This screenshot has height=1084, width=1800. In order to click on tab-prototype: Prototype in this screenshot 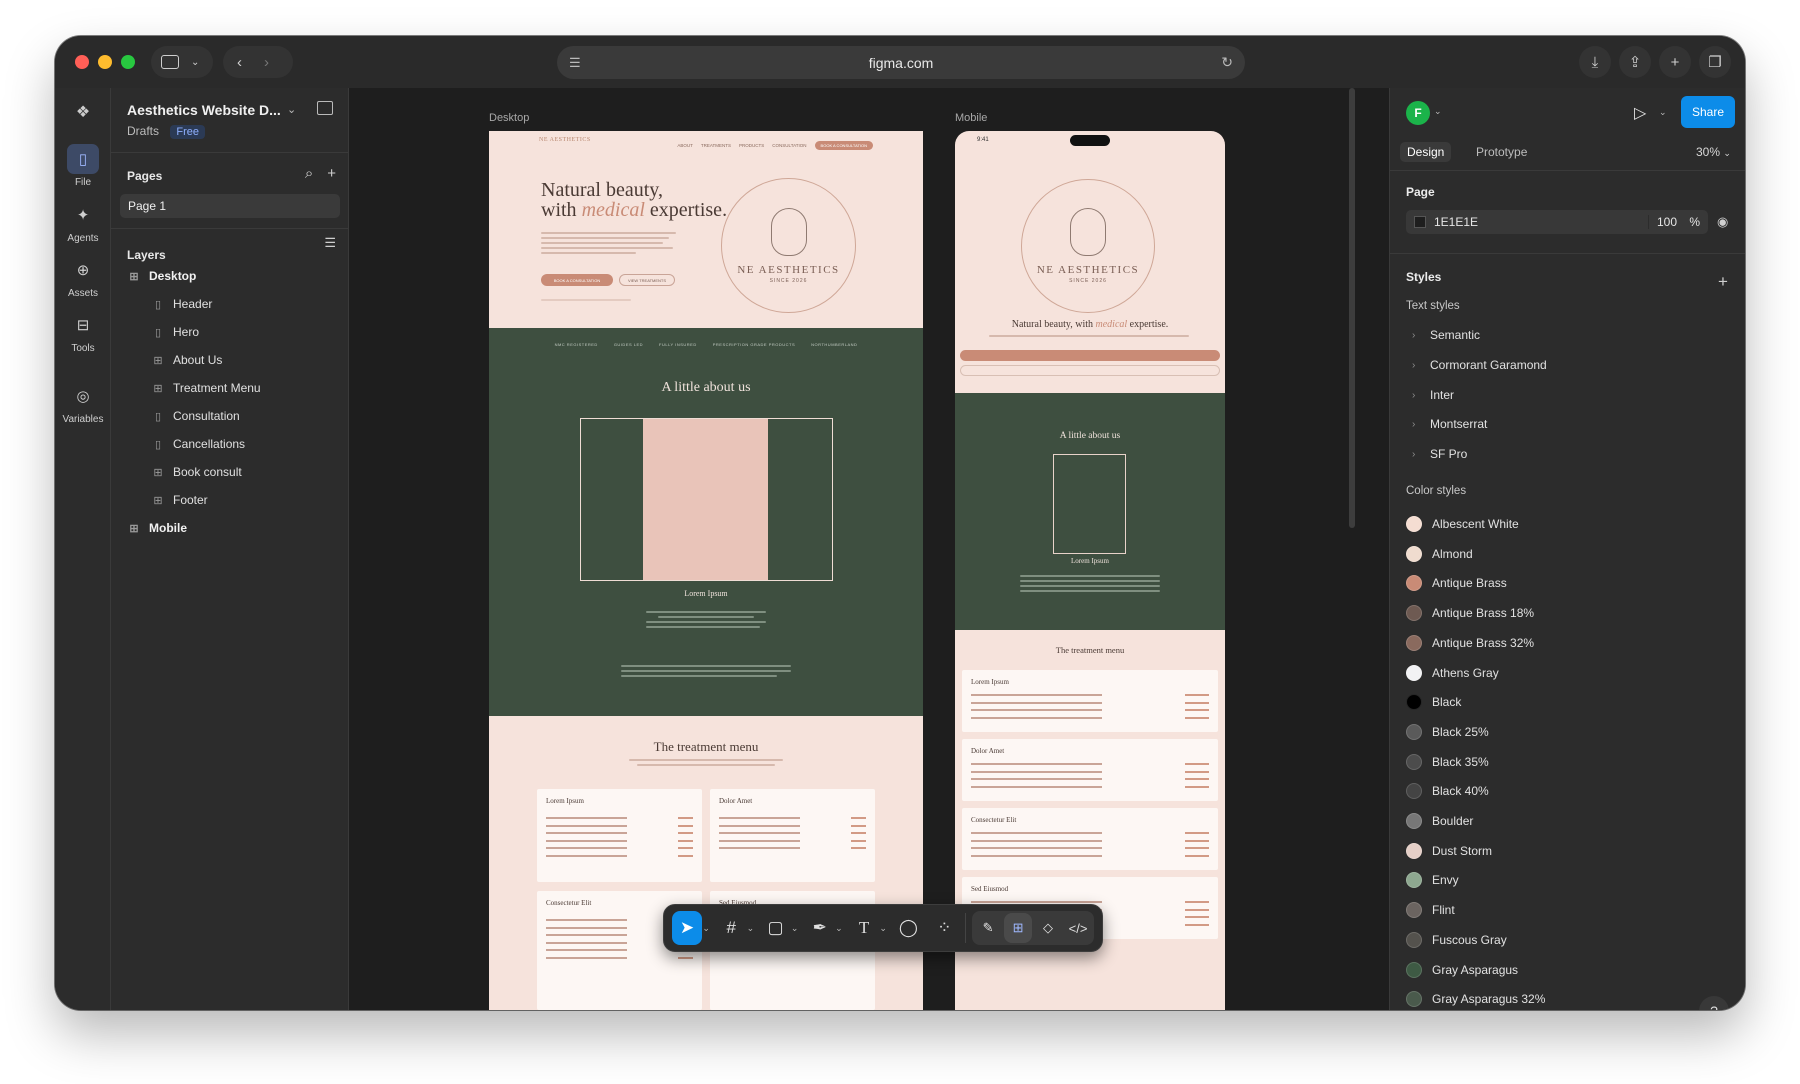, I will do `click(1501, 152)`.